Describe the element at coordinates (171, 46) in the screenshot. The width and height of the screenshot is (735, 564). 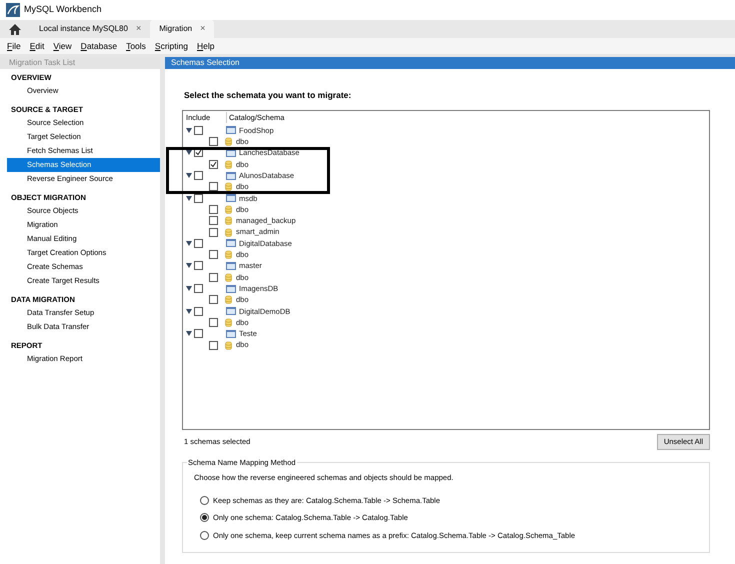
I see `menu-item: Scripting` at that location.